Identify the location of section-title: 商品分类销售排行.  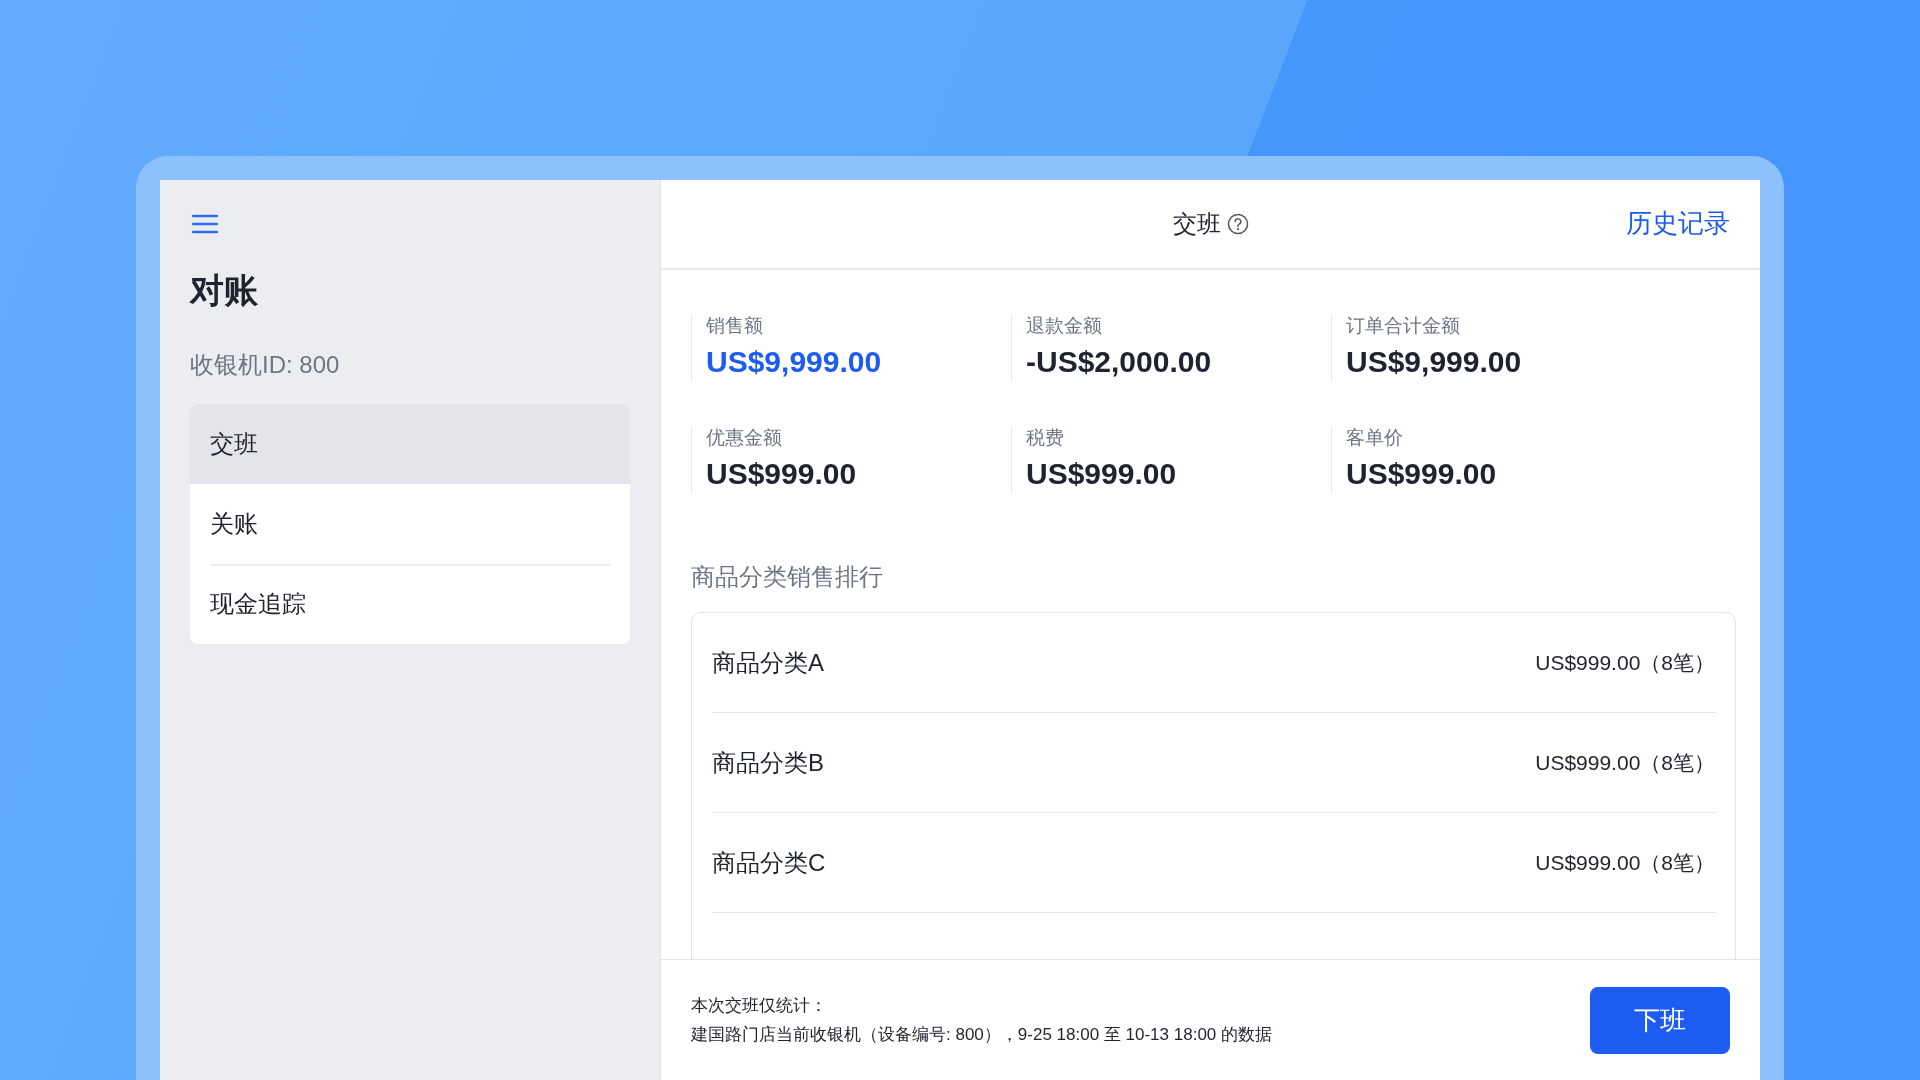
(787, 577).